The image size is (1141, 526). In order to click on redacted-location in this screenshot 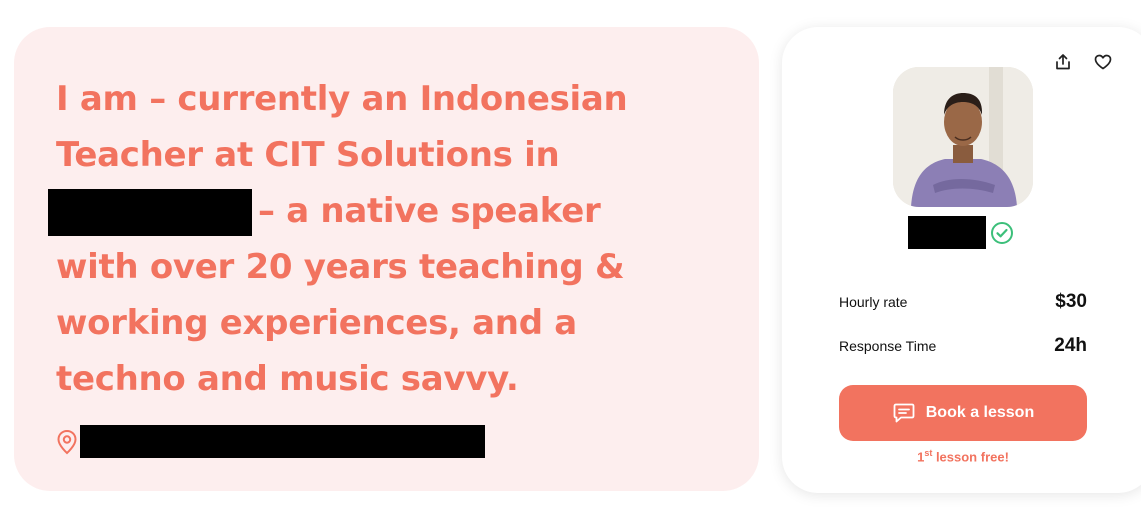, I will do `click(282, 441)`.